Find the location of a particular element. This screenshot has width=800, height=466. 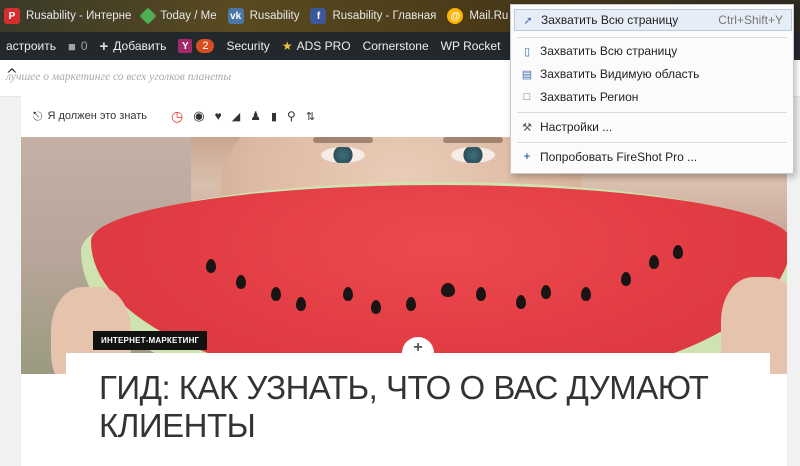

menu-item-capture-visible: ▤ Захватить Видимую область is located at coordinates (652, 74).